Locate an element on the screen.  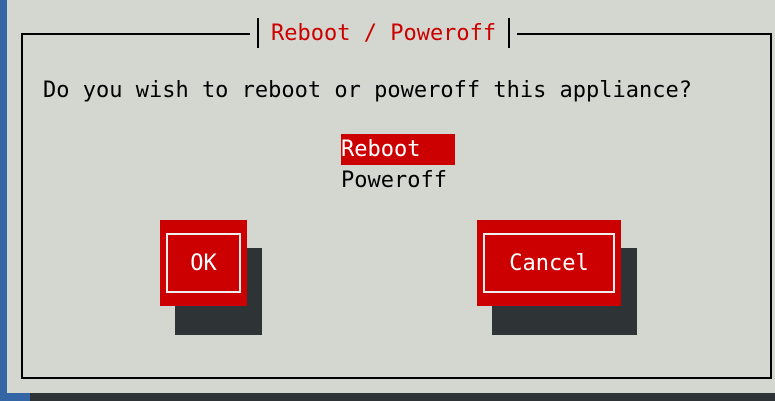
ok-button: OK is located at coordinates (203, 263).